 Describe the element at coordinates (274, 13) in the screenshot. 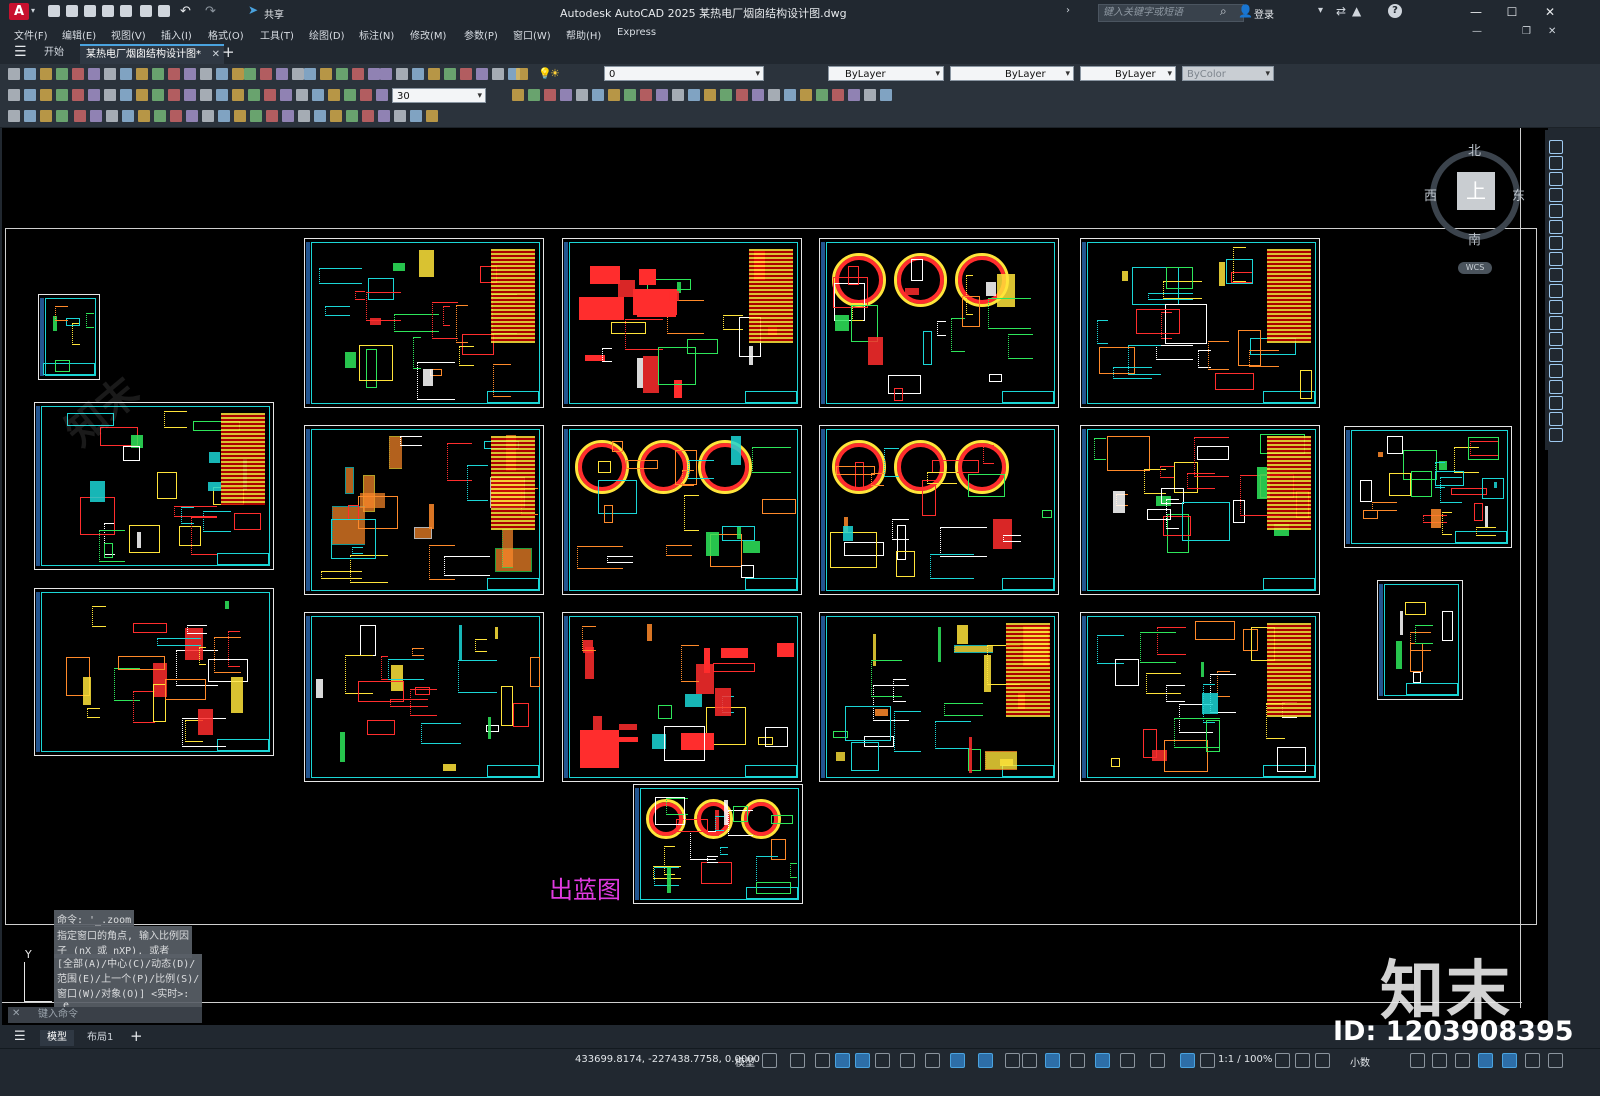

I see `share-button: 共享` at that location.